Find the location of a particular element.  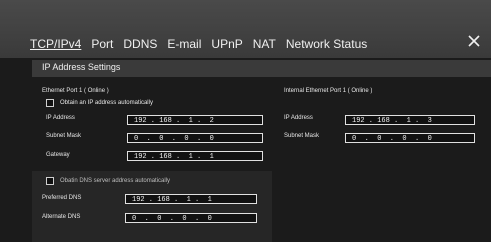

internal-port-title: Internal Ethernet Port 1 ( Online ) is located at coordinates (328, 91).